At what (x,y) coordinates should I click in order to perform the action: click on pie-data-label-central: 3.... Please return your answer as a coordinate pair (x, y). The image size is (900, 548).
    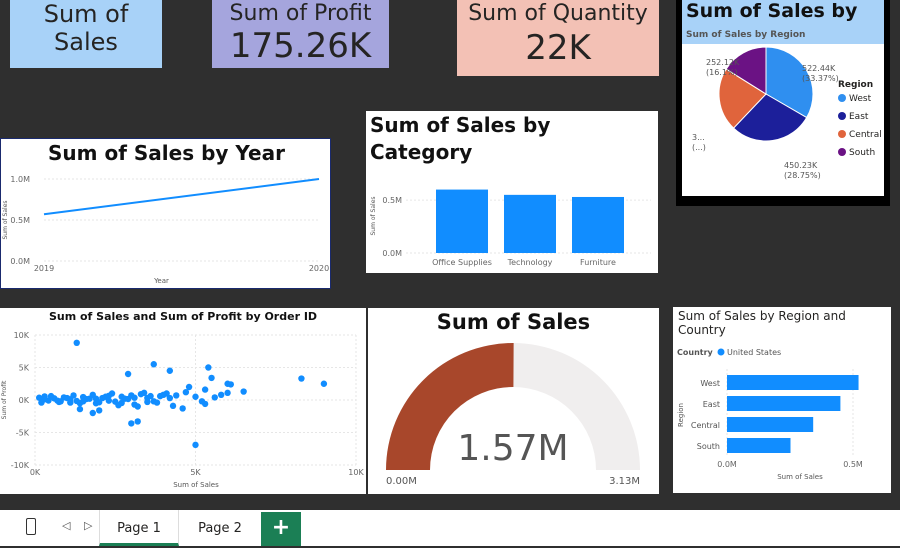
    Looking at the image, I should click on (698, 137).